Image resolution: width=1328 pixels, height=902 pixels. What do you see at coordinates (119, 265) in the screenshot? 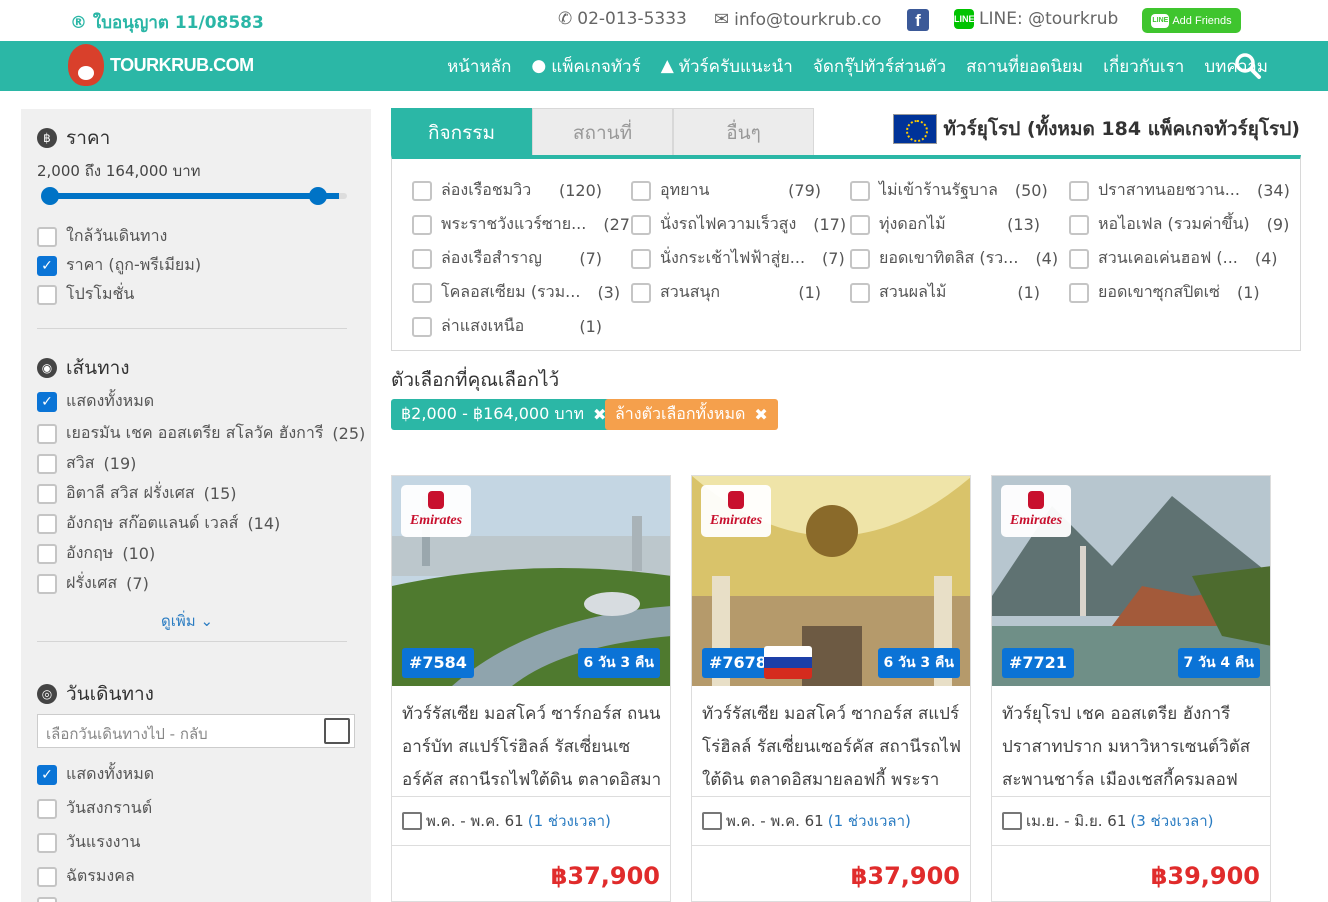
I see `sort-price: ✓ ราคา (ถูก-พรีเมียม)` at bounding box center [119, 265].